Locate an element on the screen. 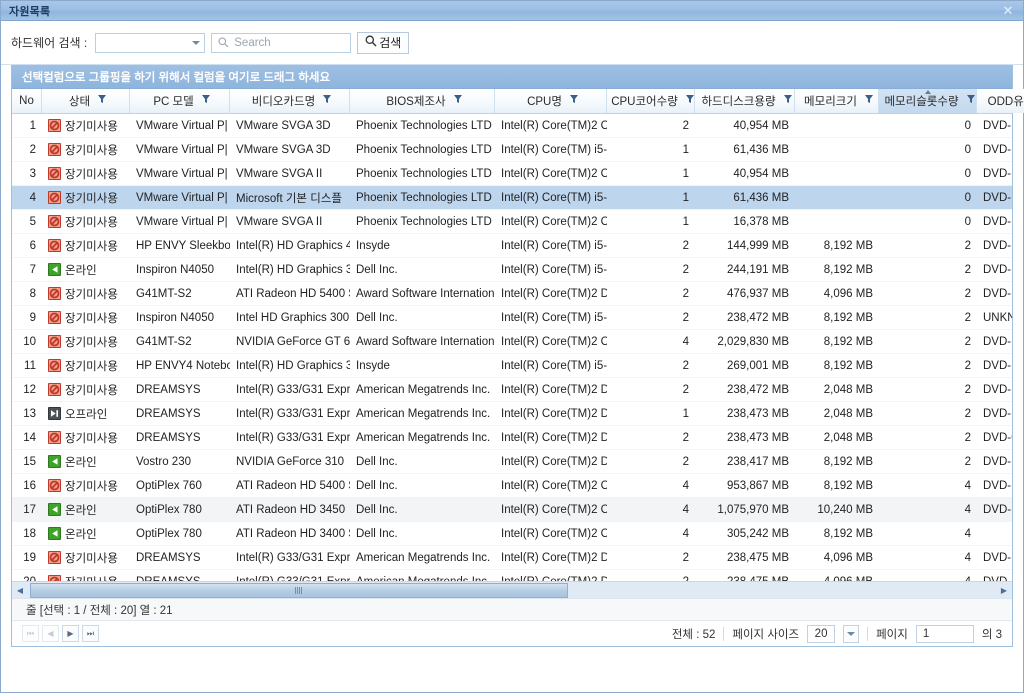  cell-hdd: 40,954 MB is located at coordinates (761, 173).